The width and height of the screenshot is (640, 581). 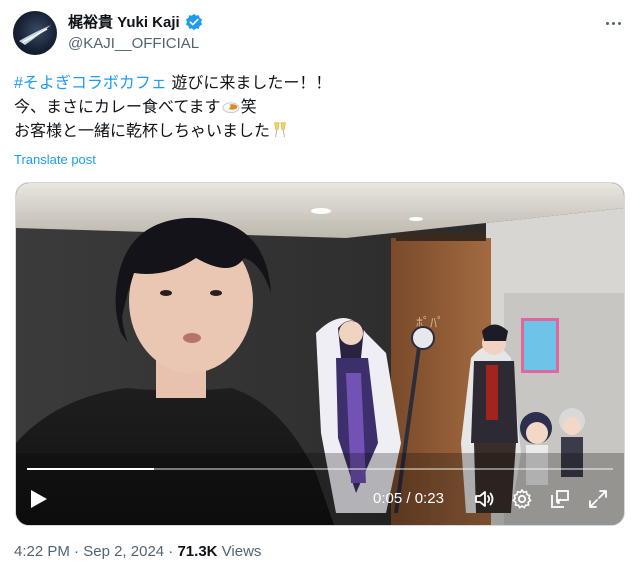 What do you see at coordinates (231, 108) in the screenshot?
I see `curry-emoji-icon` at bounding box center [231, 108].